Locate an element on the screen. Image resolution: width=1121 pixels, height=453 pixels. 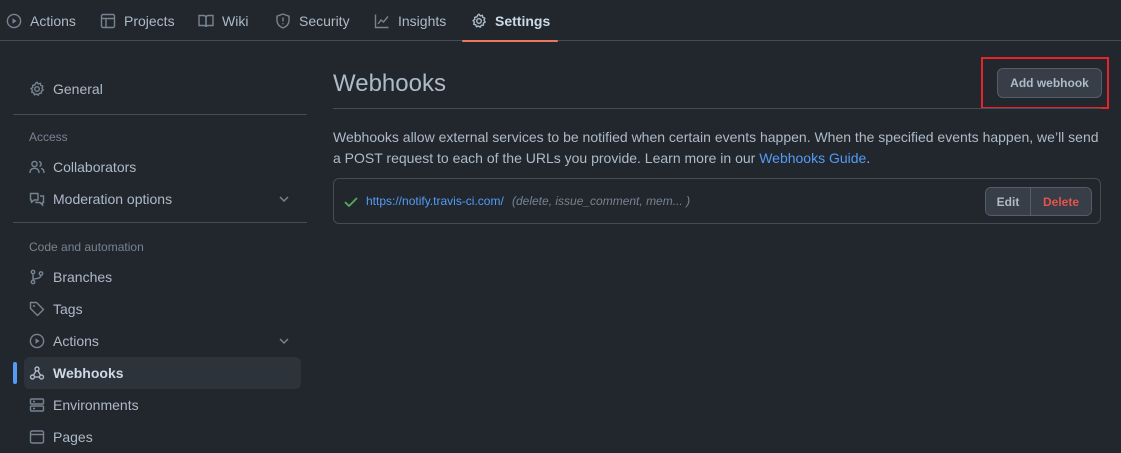
add-webhook-button: Add webhook is located at coordinates (1049, 83).